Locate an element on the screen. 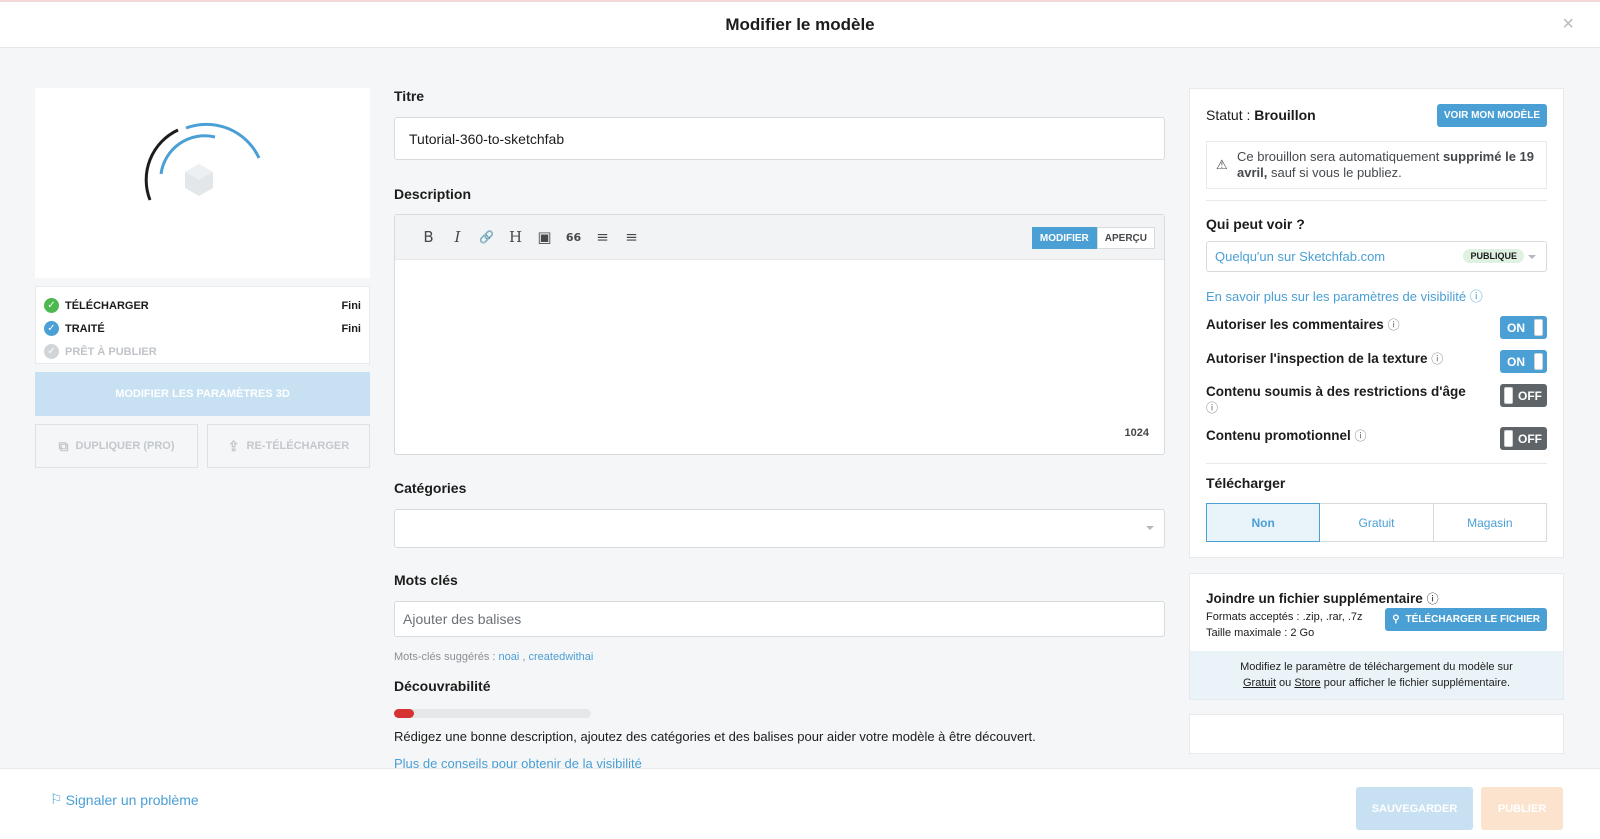  who-can-see-label: Qui peut voir ? is located at coordinates (1255, 224).